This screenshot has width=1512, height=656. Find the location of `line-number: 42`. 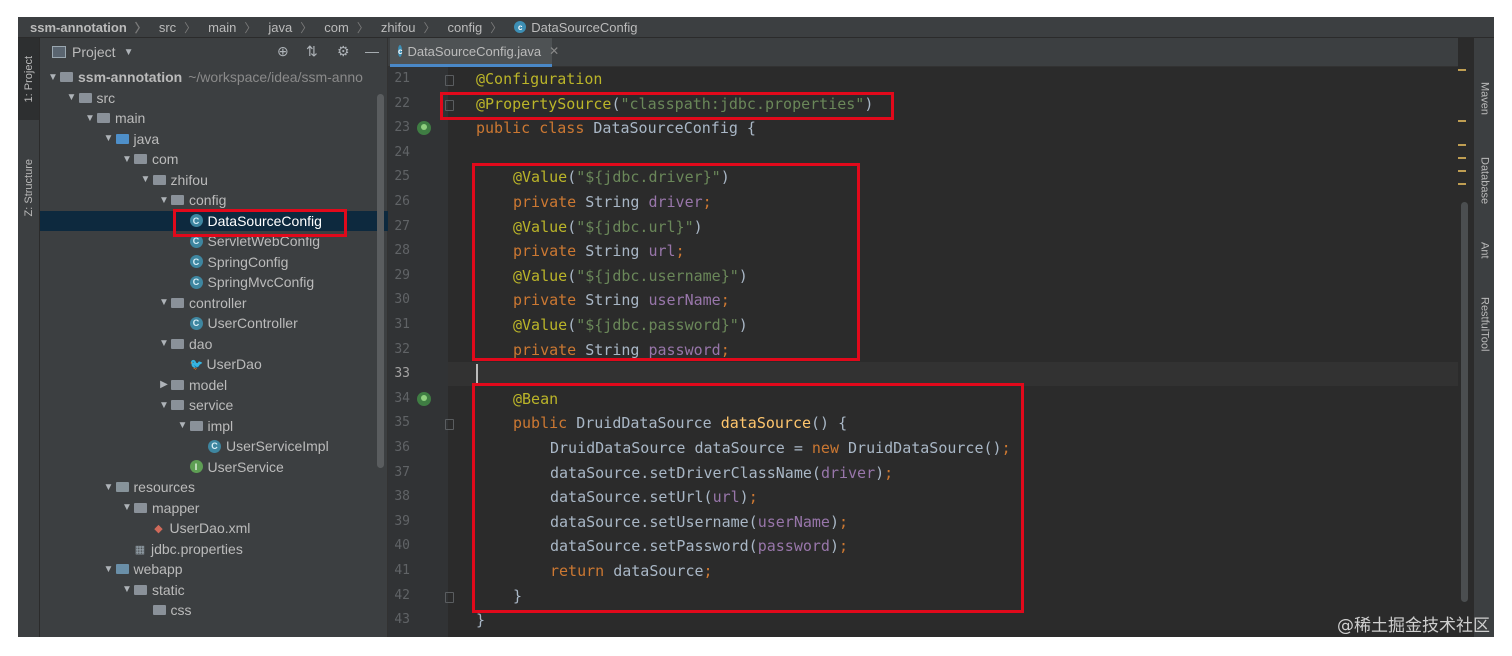

line-number: 42 is located at coordinates (402, 595).